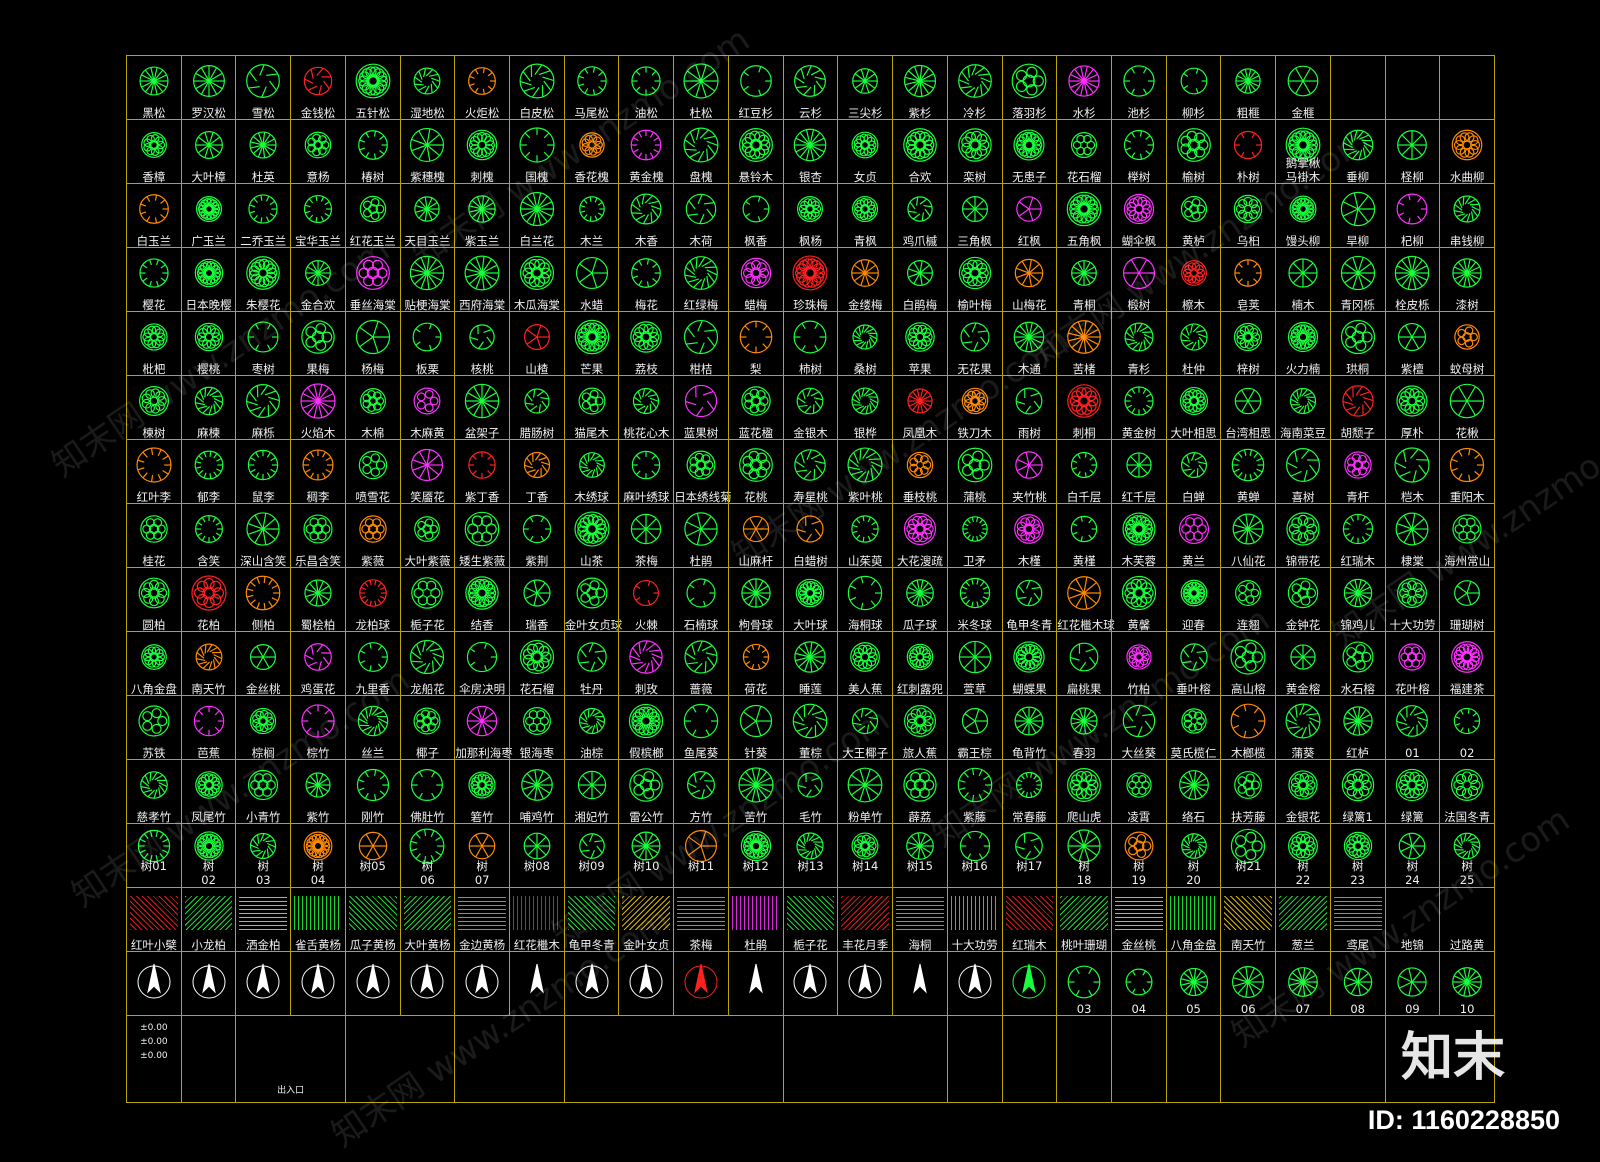  I want to click on plant-symbol-cell: 喷雪花, so click(372, 471).